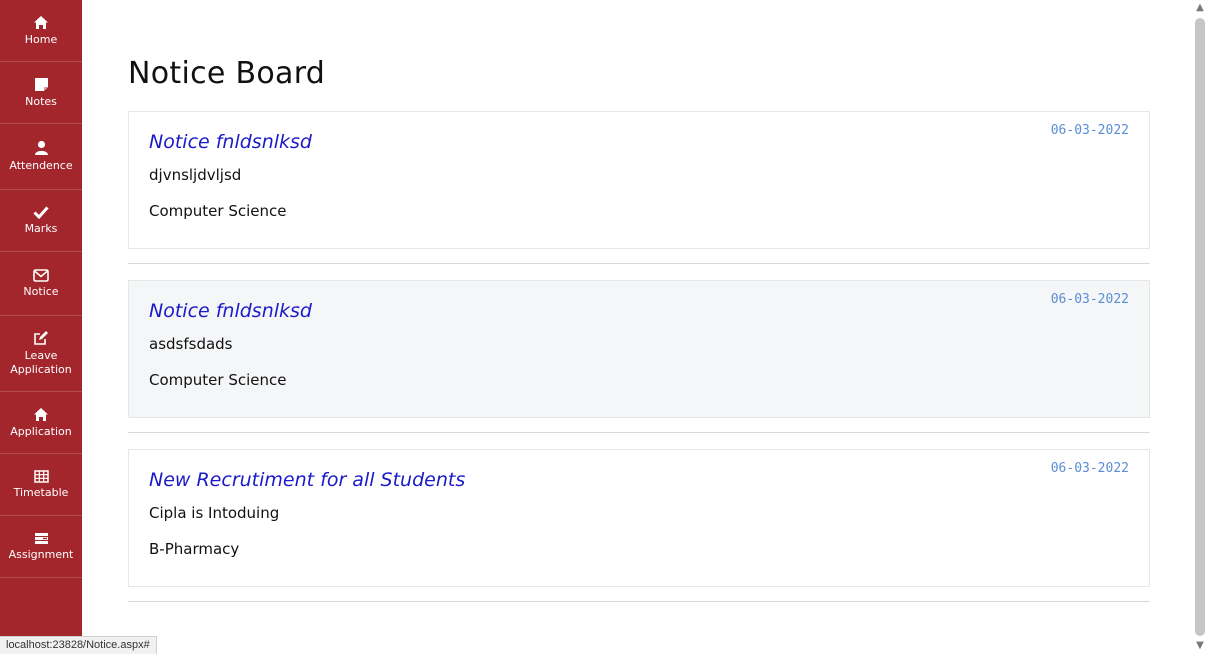 Image resolution: width=1208 pixels, height=654 pixels. I want to click on scroll-down-icon: ▼, so click(1200, 646).